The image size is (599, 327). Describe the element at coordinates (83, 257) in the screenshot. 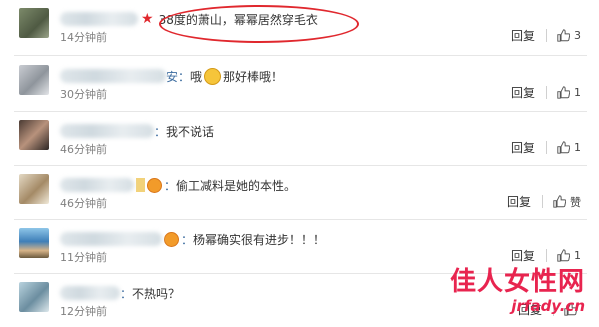

I see `comment-time: 11分钟前` at that location.